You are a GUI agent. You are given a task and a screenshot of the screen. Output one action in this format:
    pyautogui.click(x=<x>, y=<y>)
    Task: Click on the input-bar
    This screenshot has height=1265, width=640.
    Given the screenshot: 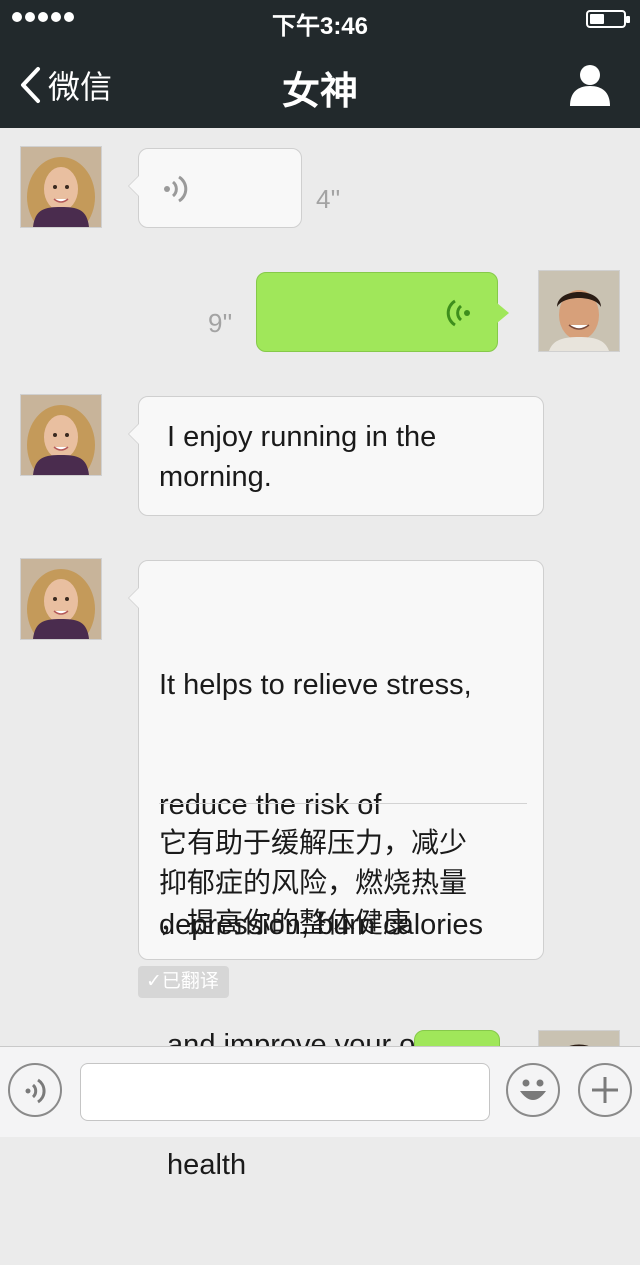 What is the action you would take?
    pyautogui.click(x=320, y=1091)
    